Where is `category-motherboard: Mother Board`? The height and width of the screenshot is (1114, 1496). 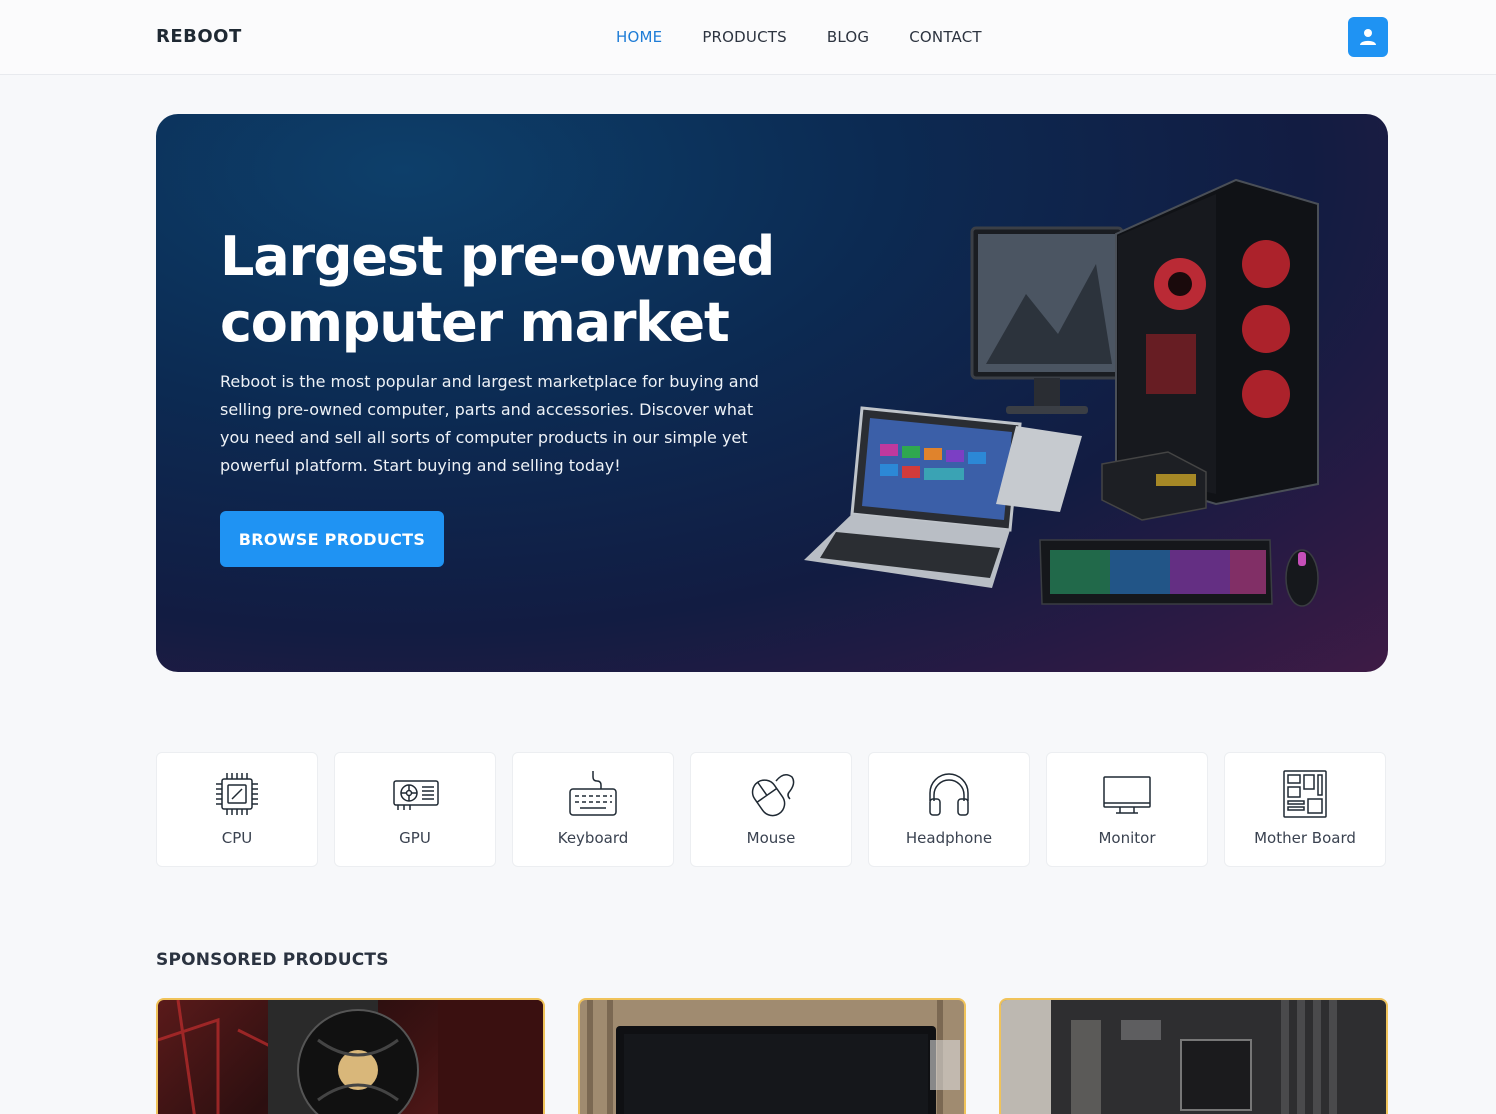 category-motherboard: Mother Board is located at coordinates (1305, 809).